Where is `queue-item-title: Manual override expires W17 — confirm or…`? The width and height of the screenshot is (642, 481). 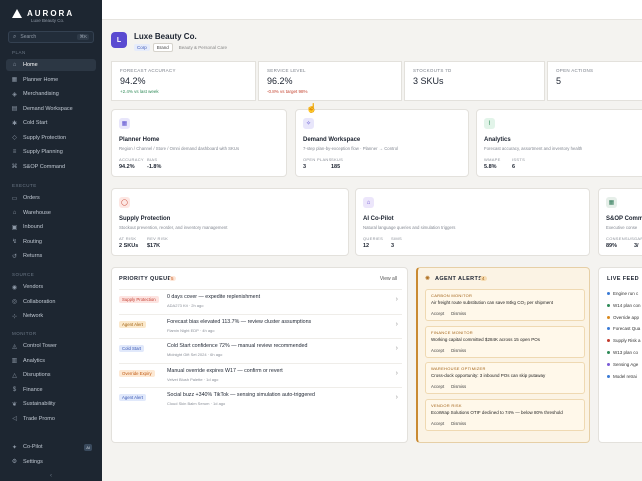
queue-item-title: Manual override expires W17 — confirm or… is located at coordinates (225, 370).